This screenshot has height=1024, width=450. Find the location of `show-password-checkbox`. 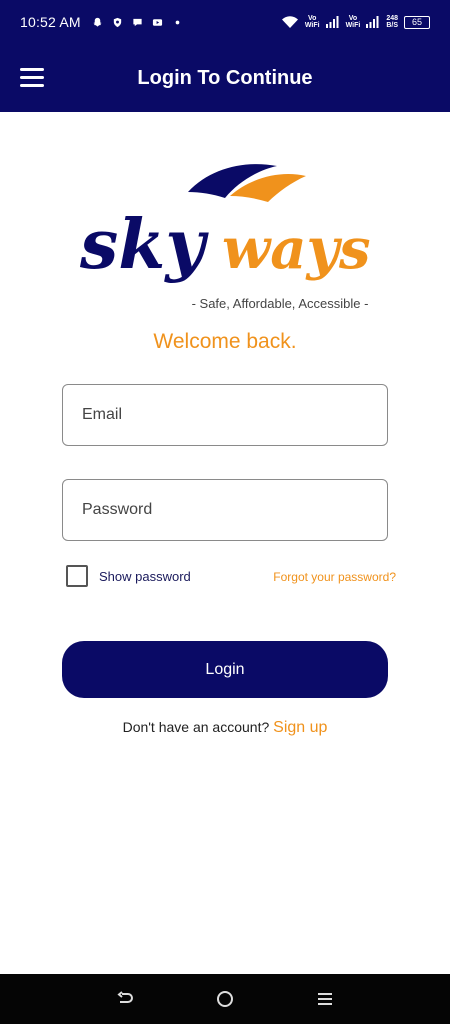

show-password-checkbox is located at coordinates (77, 576).